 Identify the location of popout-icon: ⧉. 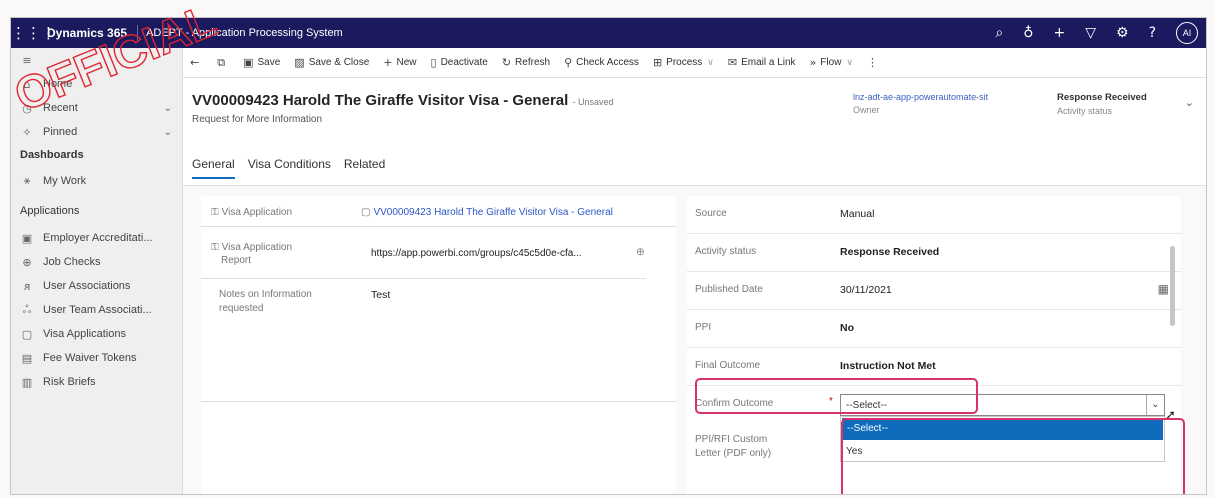
(221, 63).